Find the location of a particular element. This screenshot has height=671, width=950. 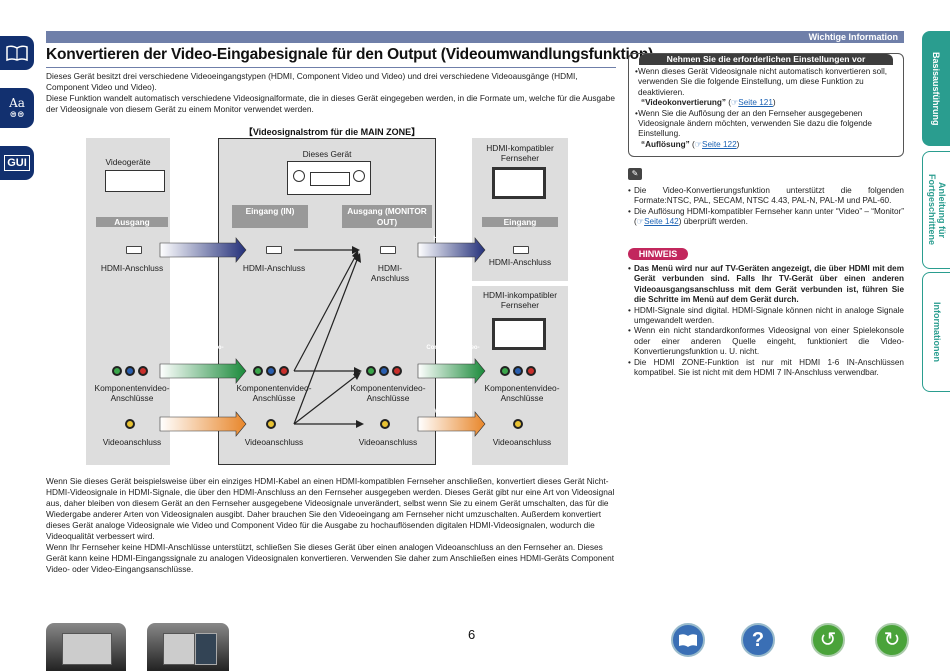

page-number: 6 is located at coordinates (472, 634).